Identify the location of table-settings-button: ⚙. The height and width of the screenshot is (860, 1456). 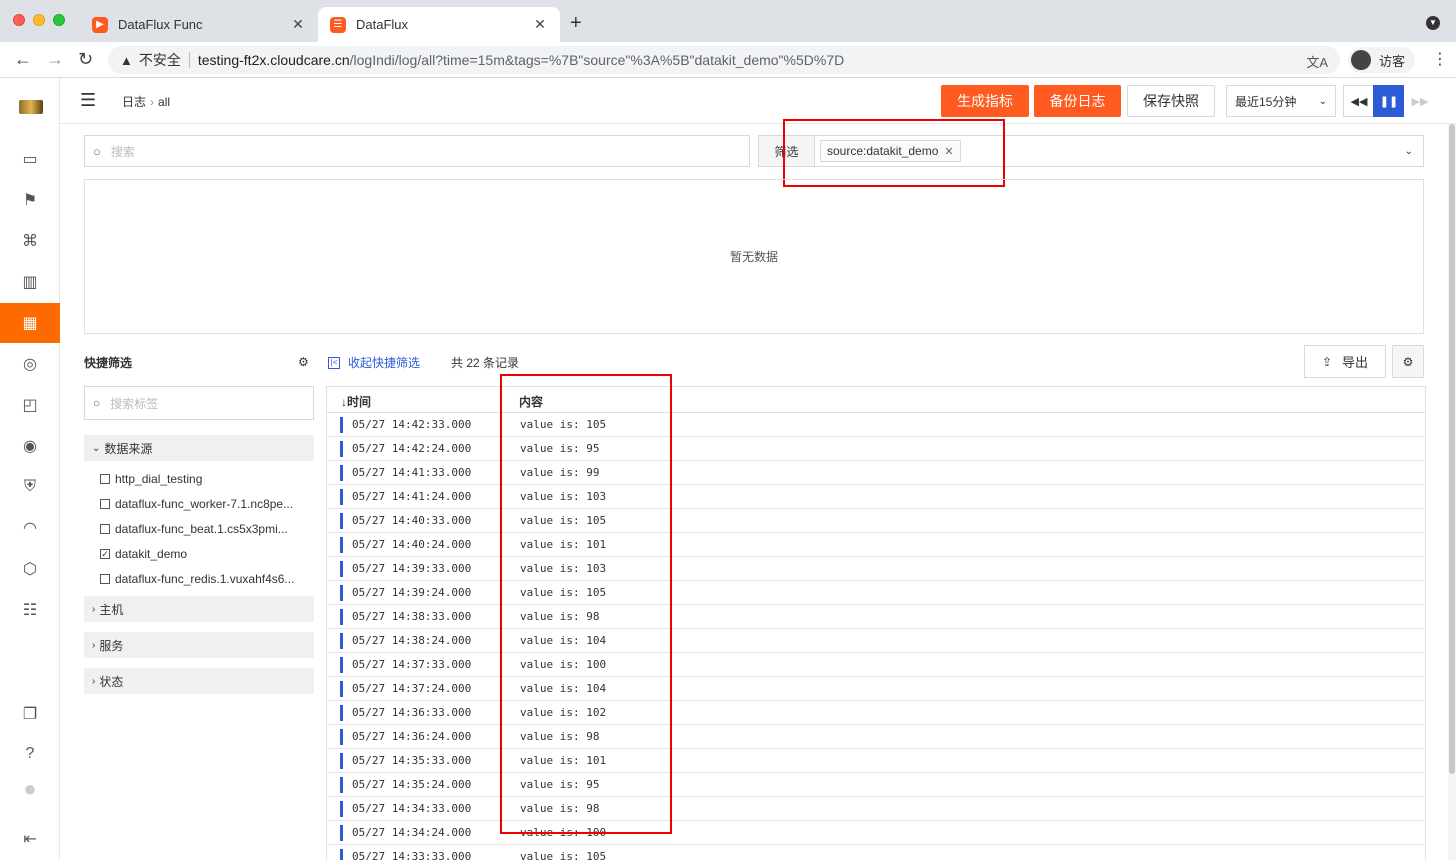
(1408, 361).